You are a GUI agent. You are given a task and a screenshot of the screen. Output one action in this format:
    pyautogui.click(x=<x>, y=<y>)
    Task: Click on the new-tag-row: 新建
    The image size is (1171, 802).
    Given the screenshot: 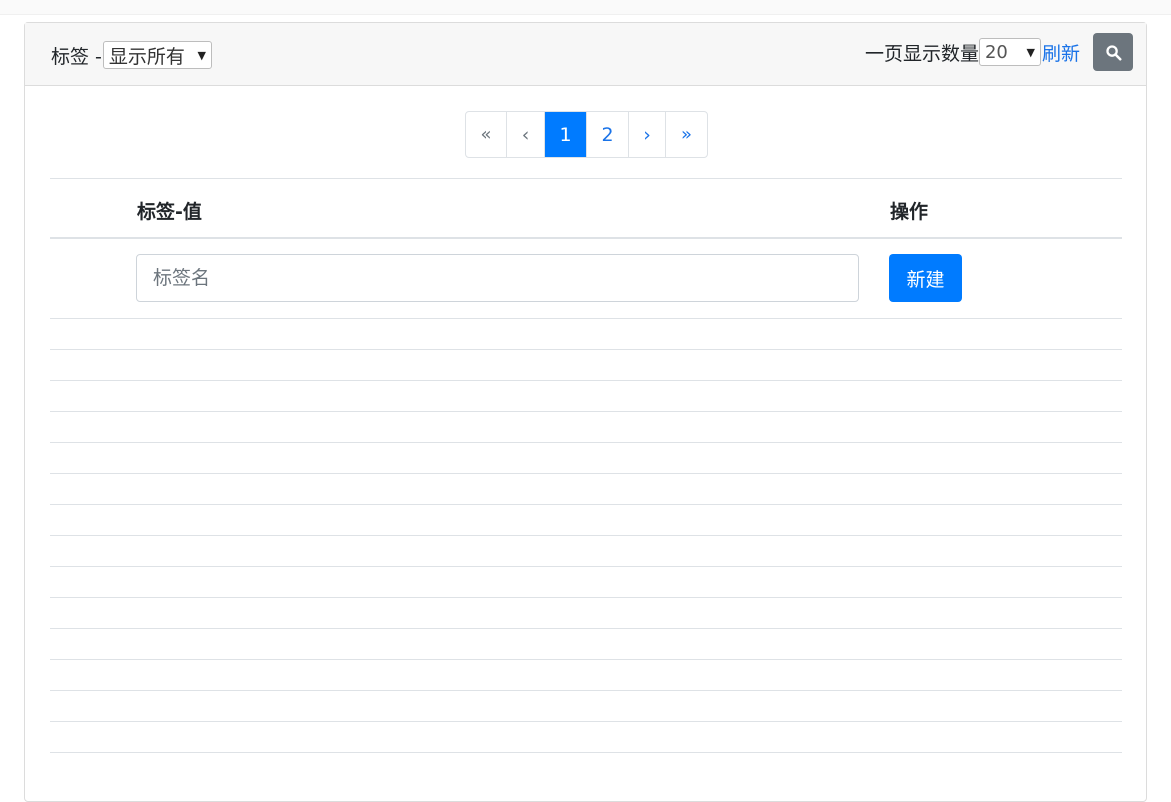 What is the action you would take?
    pyautogui.click(x=586, y=279)
    